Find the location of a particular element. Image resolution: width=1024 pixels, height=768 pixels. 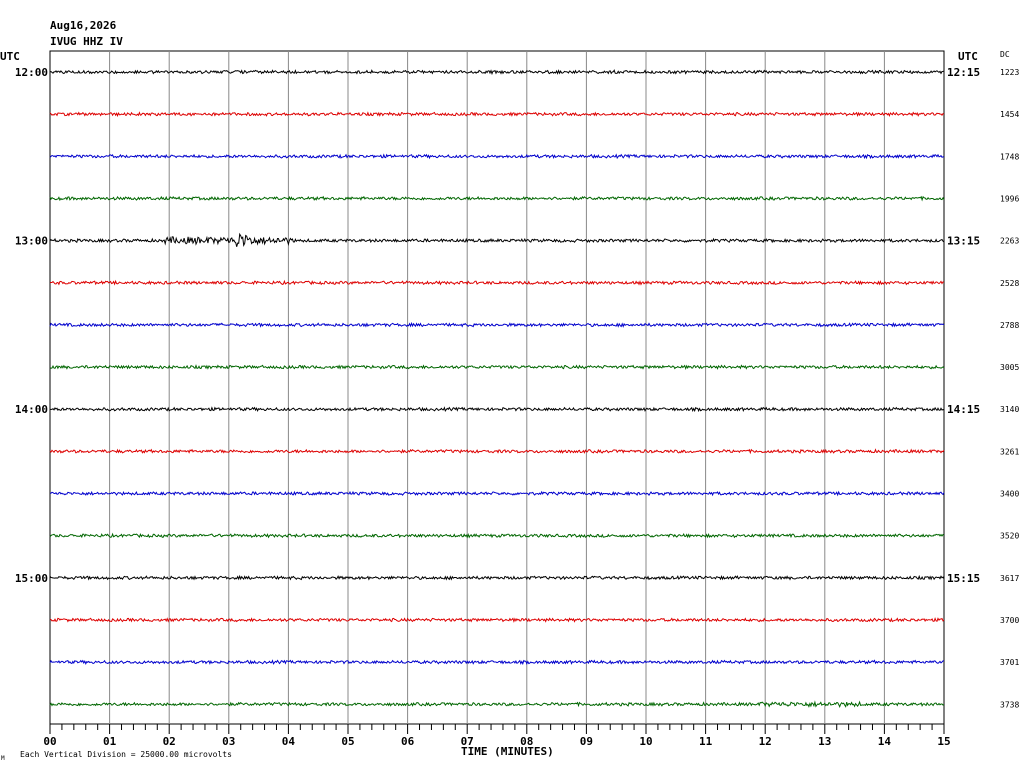

dc-offset-label: 3261 is located at coordinates (1009, 451).